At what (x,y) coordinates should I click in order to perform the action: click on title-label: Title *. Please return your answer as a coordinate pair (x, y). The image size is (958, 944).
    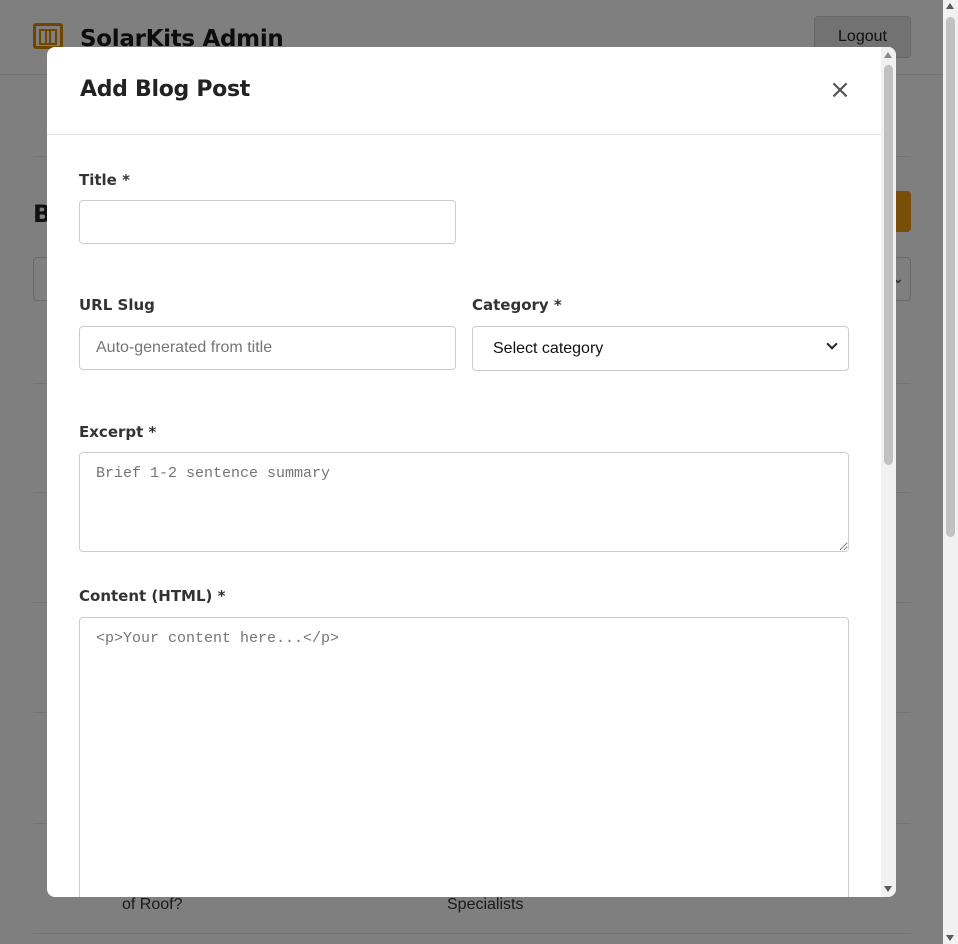
    Looking at the image, I should click on (104, 180).